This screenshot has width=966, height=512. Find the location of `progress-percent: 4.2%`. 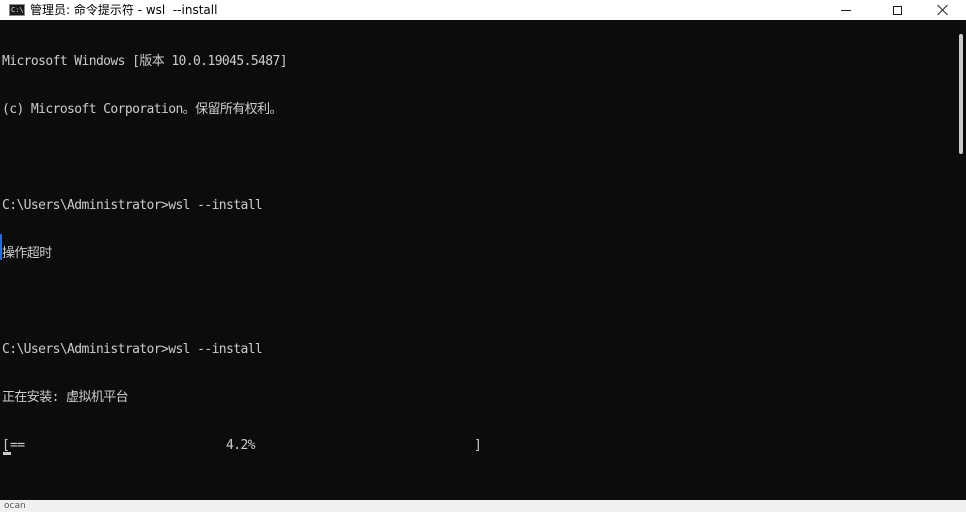

progress-percent: 4.2% is located at coordinates (241, 445).